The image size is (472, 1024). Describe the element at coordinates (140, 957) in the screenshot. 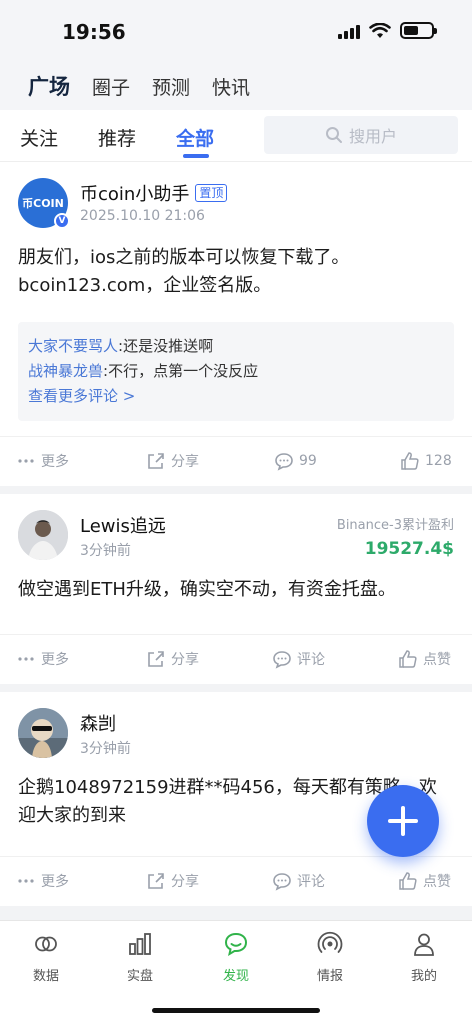

I see `nav-live: 实盘` at that location.